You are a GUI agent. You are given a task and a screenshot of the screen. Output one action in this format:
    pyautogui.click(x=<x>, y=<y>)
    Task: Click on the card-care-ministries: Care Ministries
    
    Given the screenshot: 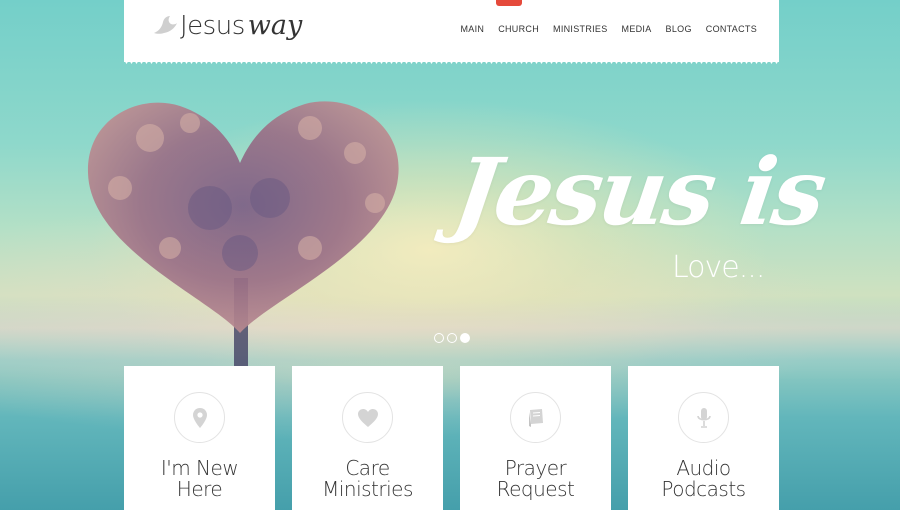 What is the action you would take?
    pyautogui.click(x=367, y=438)
    